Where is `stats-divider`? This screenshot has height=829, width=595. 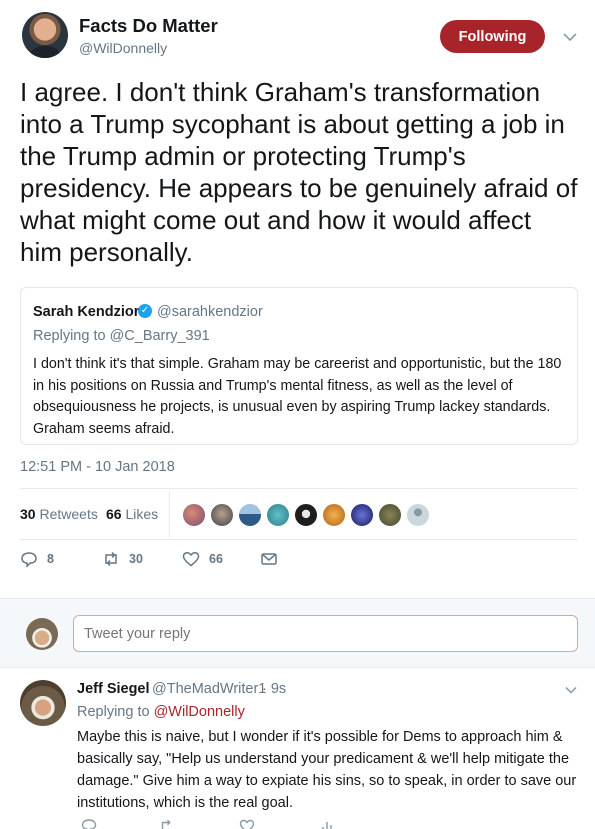 stats-divider is located at coordinates (169, 514).